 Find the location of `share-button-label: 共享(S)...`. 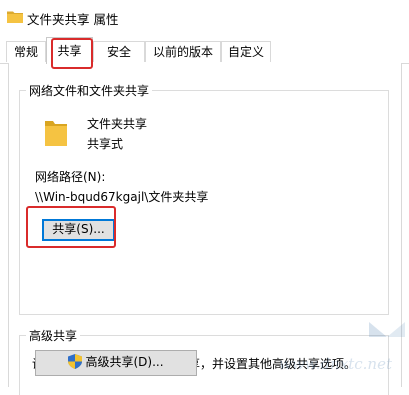

share-button-label: 共享(S)... is located at coordinates (78, 229).